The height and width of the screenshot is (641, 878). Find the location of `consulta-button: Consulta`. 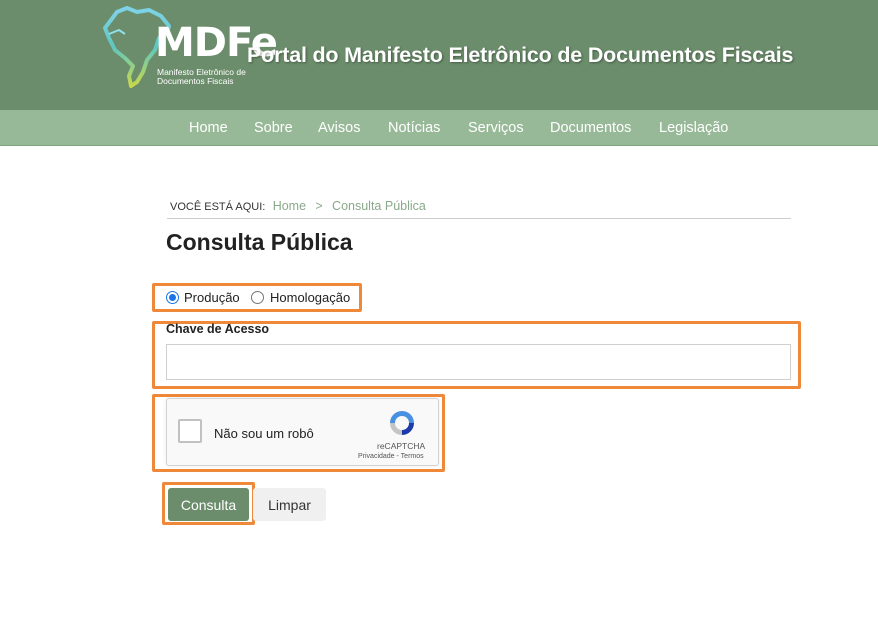

consulta-button: Consulta is located at coordinates (208, 504).